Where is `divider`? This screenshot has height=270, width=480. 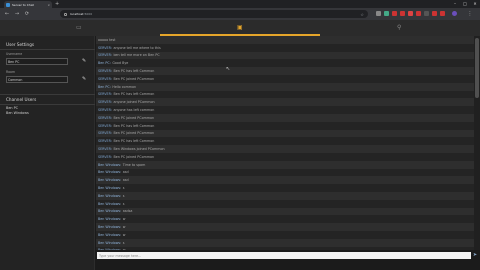
divider is located at coordinates (47, 49).